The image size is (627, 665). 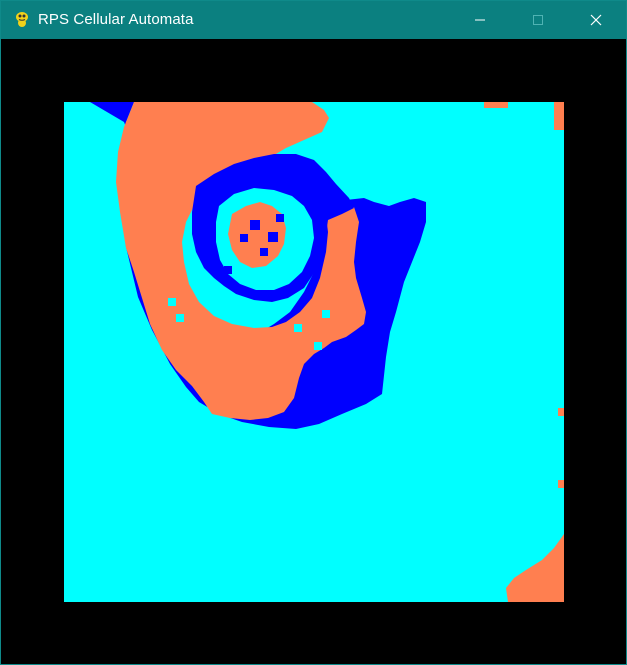 What do you see at coordinates (313, 20) in the screenshot?
I see `title-bar: RPS Cellular Automata` at bounding box center [313, 20].